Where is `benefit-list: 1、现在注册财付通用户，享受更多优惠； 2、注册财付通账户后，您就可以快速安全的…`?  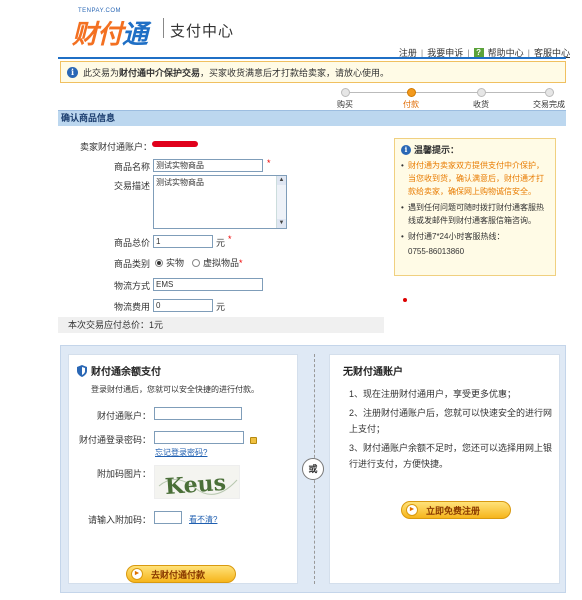
benefit-list: 1、现在注册财付通用户，享受更多优惠； 2、注册财付通账户后，您就可以快速安全的… is located at coordinates (452, 429).